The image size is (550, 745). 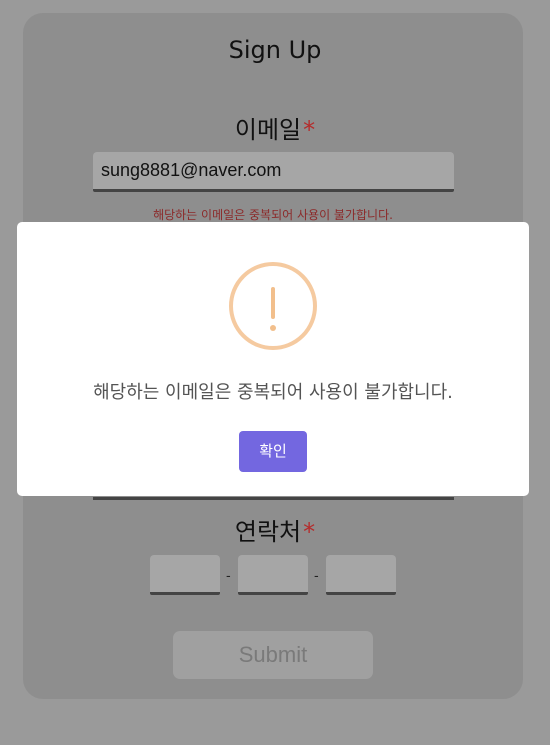 What do you see at coordinates (273, 172) in the screenshot?
I see `email-input: sung8881@naver.com` at bounding box center [273, 172].